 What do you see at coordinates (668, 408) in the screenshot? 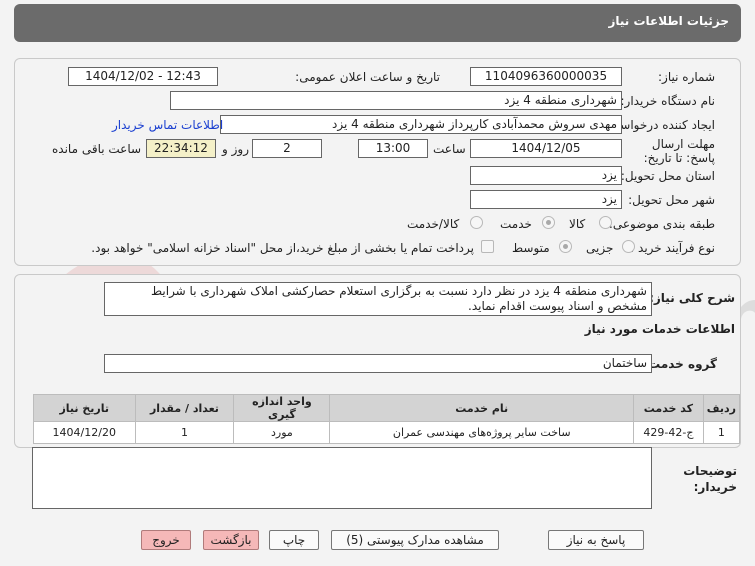
I see `col-code: کد خدمت` at bounding box center [668, 408].